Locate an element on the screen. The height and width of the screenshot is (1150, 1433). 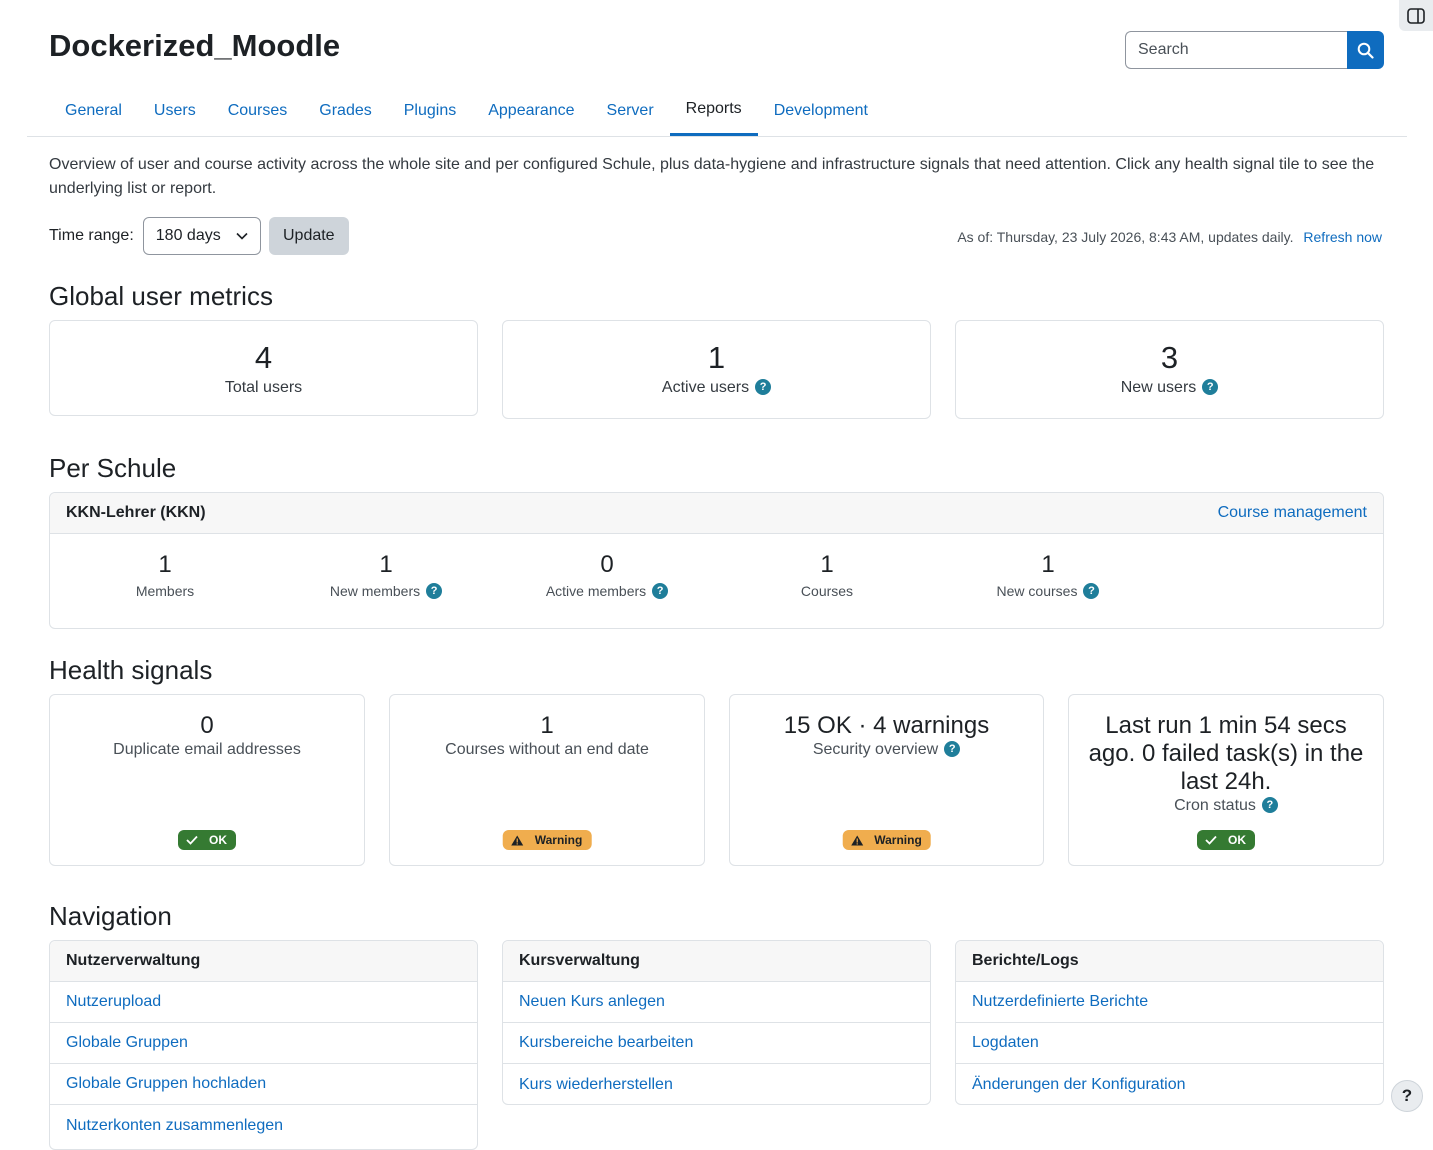
signal-value: 1 is located at coordinates (547, 725).